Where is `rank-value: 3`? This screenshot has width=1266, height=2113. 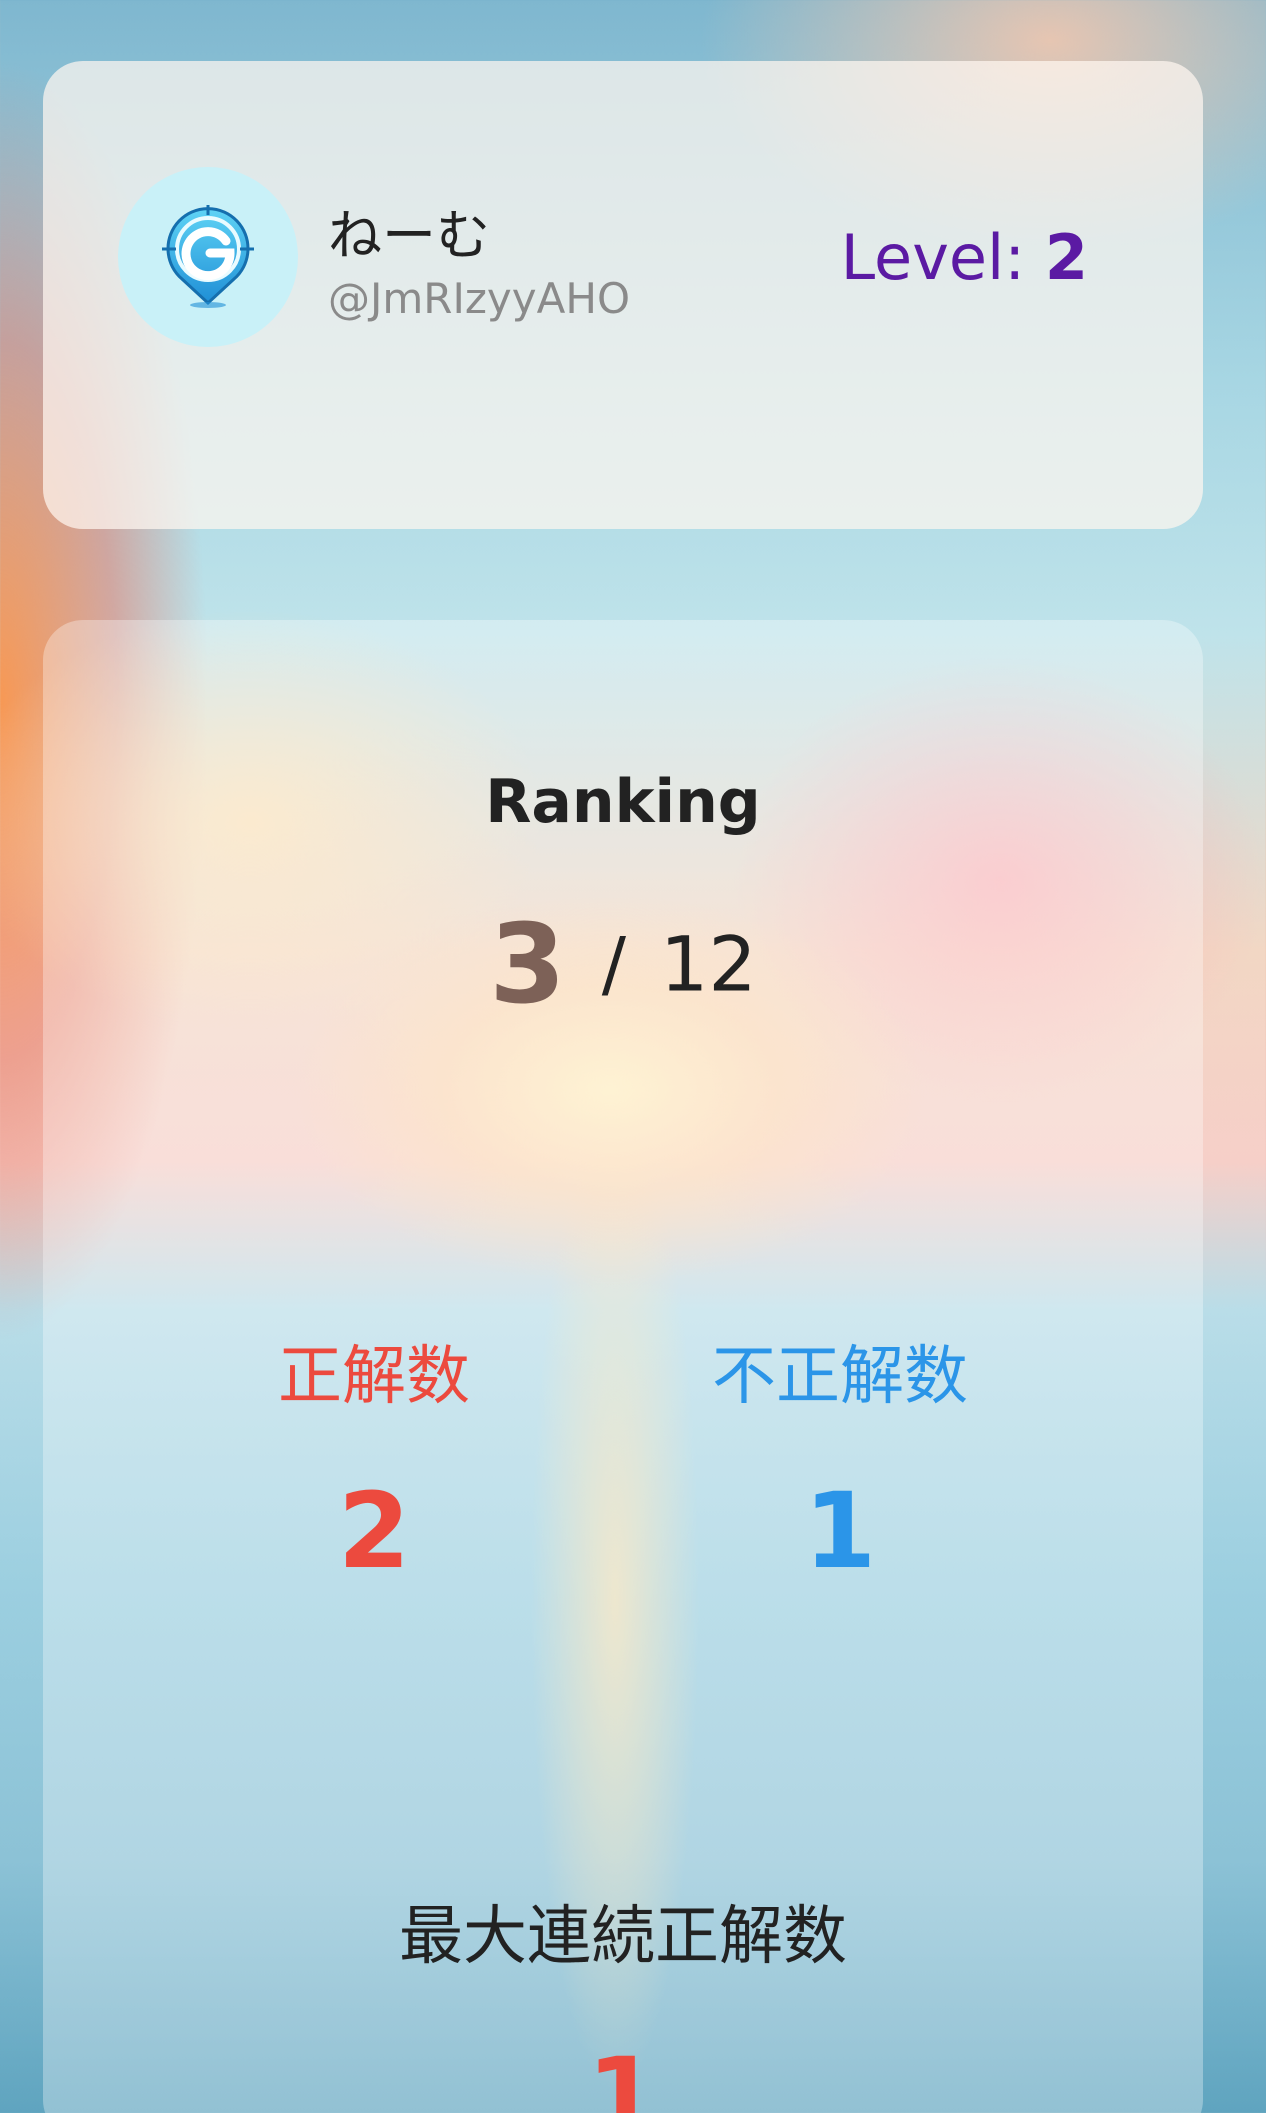
rank-value: 3 is located at coordinates (527, 964).